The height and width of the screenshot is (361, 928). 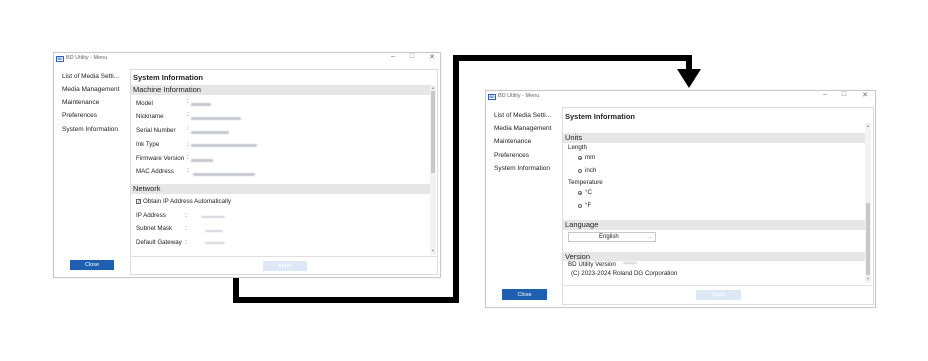 What do you see at coordinates (148, 144) in the screenshot?
I see `ink-type-label: Ink Type` at bounding box center [148, 144].